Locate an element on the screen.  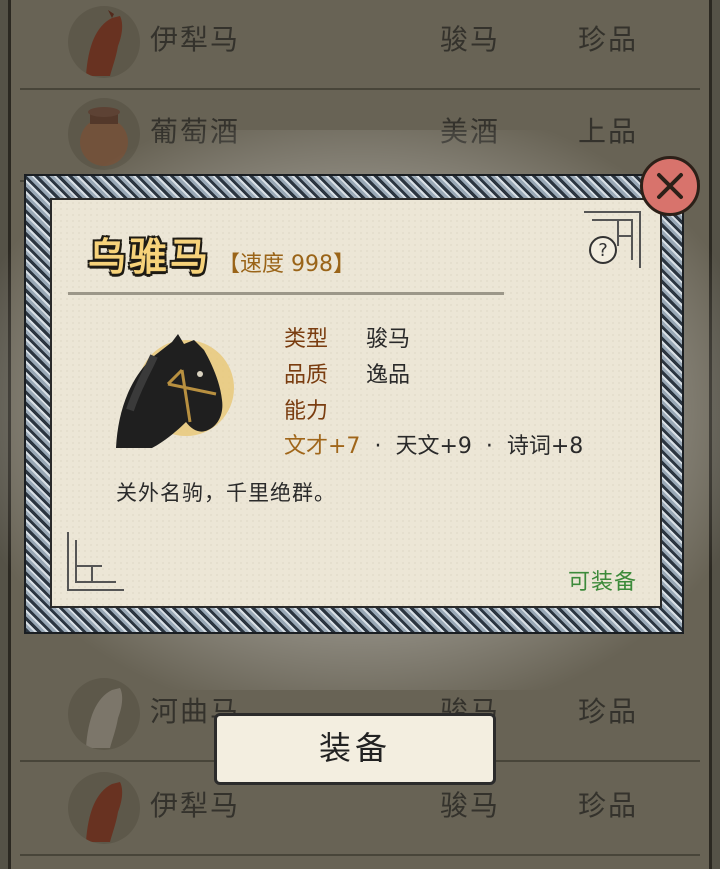
label-ability: 能力 is located at coordinates (306, 411).